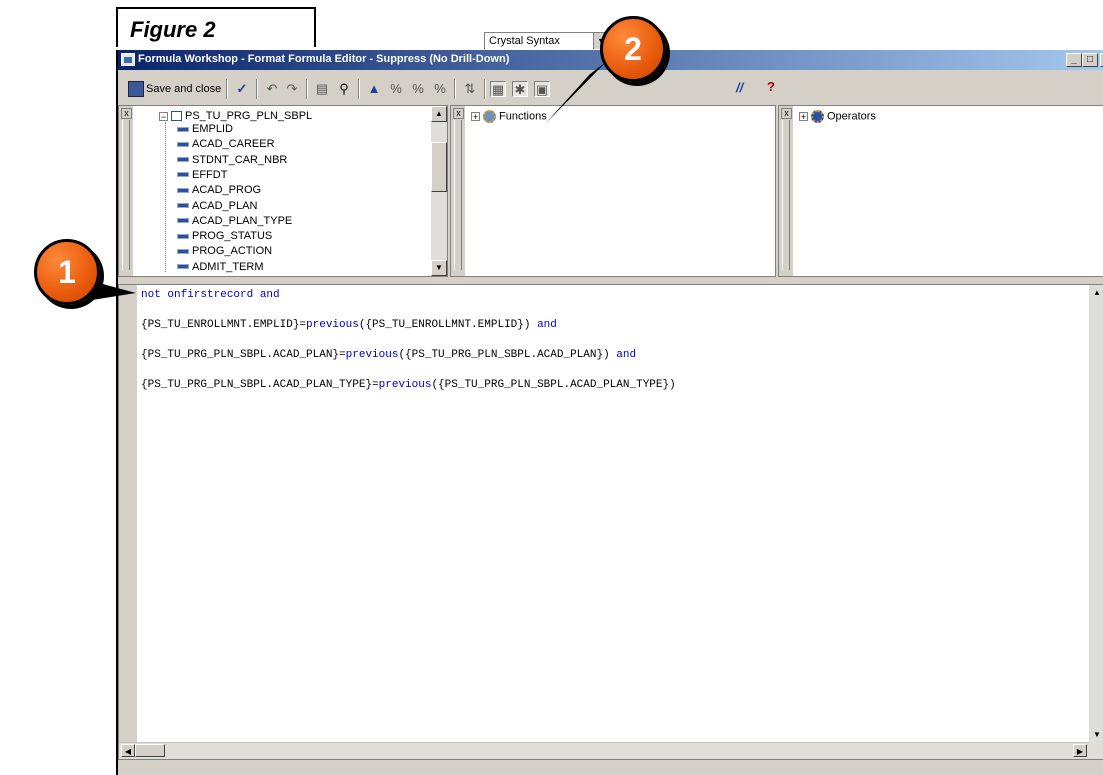 This screenshot has height=775, width=1103. What do you see at coordinates (575, 93) in the screenshot?
I see `callout-2-pointer` at bounding box center [575, 93].